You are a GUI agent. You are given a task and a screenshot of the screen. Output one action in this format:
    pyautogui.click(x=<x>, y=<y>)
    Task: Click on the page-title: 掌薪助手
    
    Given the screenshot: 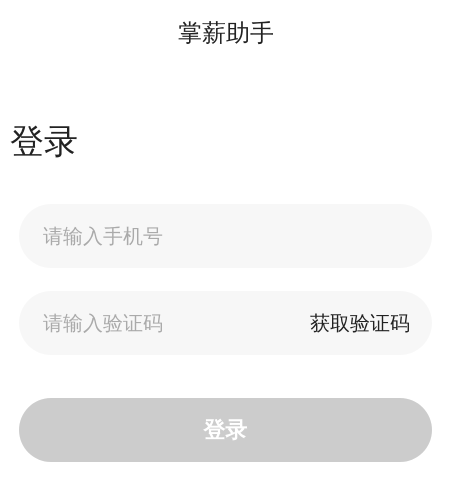 What is the action you would take?
    pyautogui.click(x=226, y=33)
    